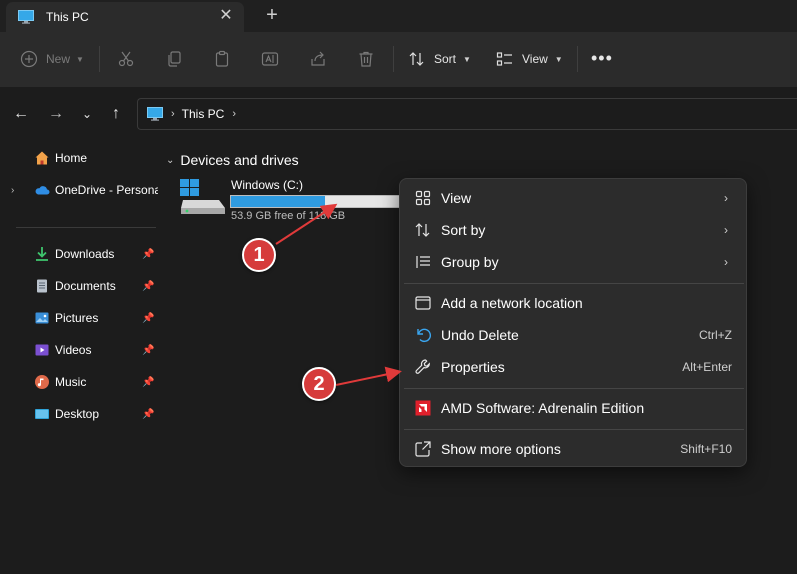  Describe the element at coordinates (423, 408) in the screenshot. I see `amd-logo-icon` at that location.